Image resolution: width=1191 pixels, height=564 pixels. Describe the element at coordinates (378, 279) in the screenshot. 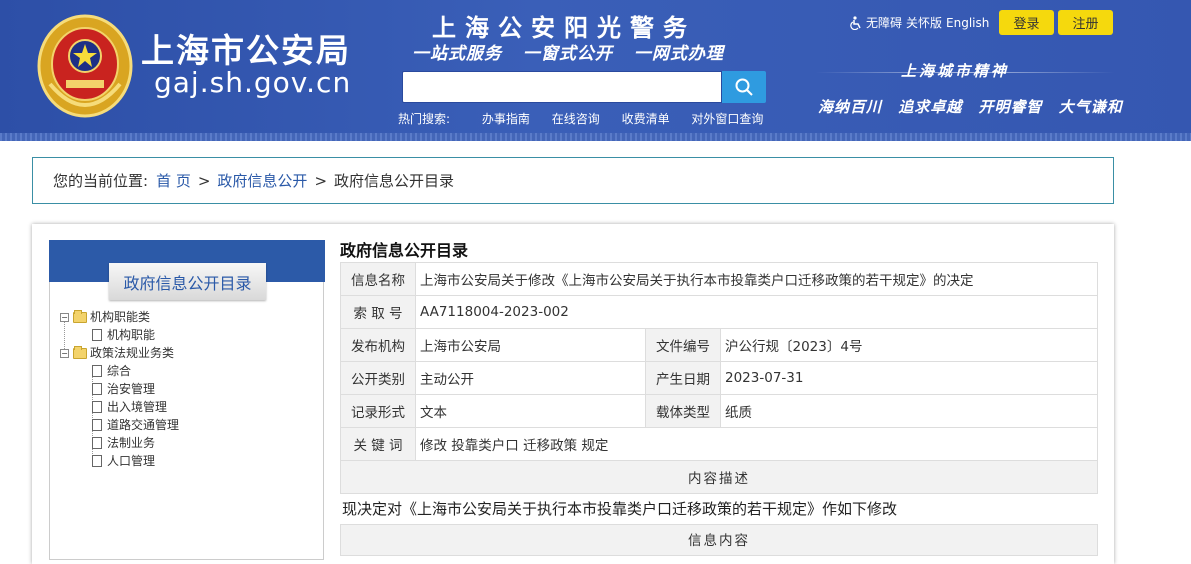

I see `field-label: 信息名称` at that location.